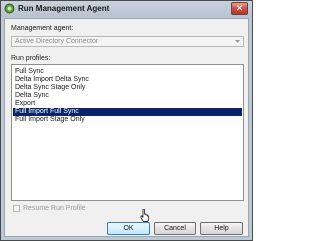 The image size is (320, 241). Describe the element at coordinates (144, 215) in the screenshot. I see `mouse-pointer-icon` at that location.